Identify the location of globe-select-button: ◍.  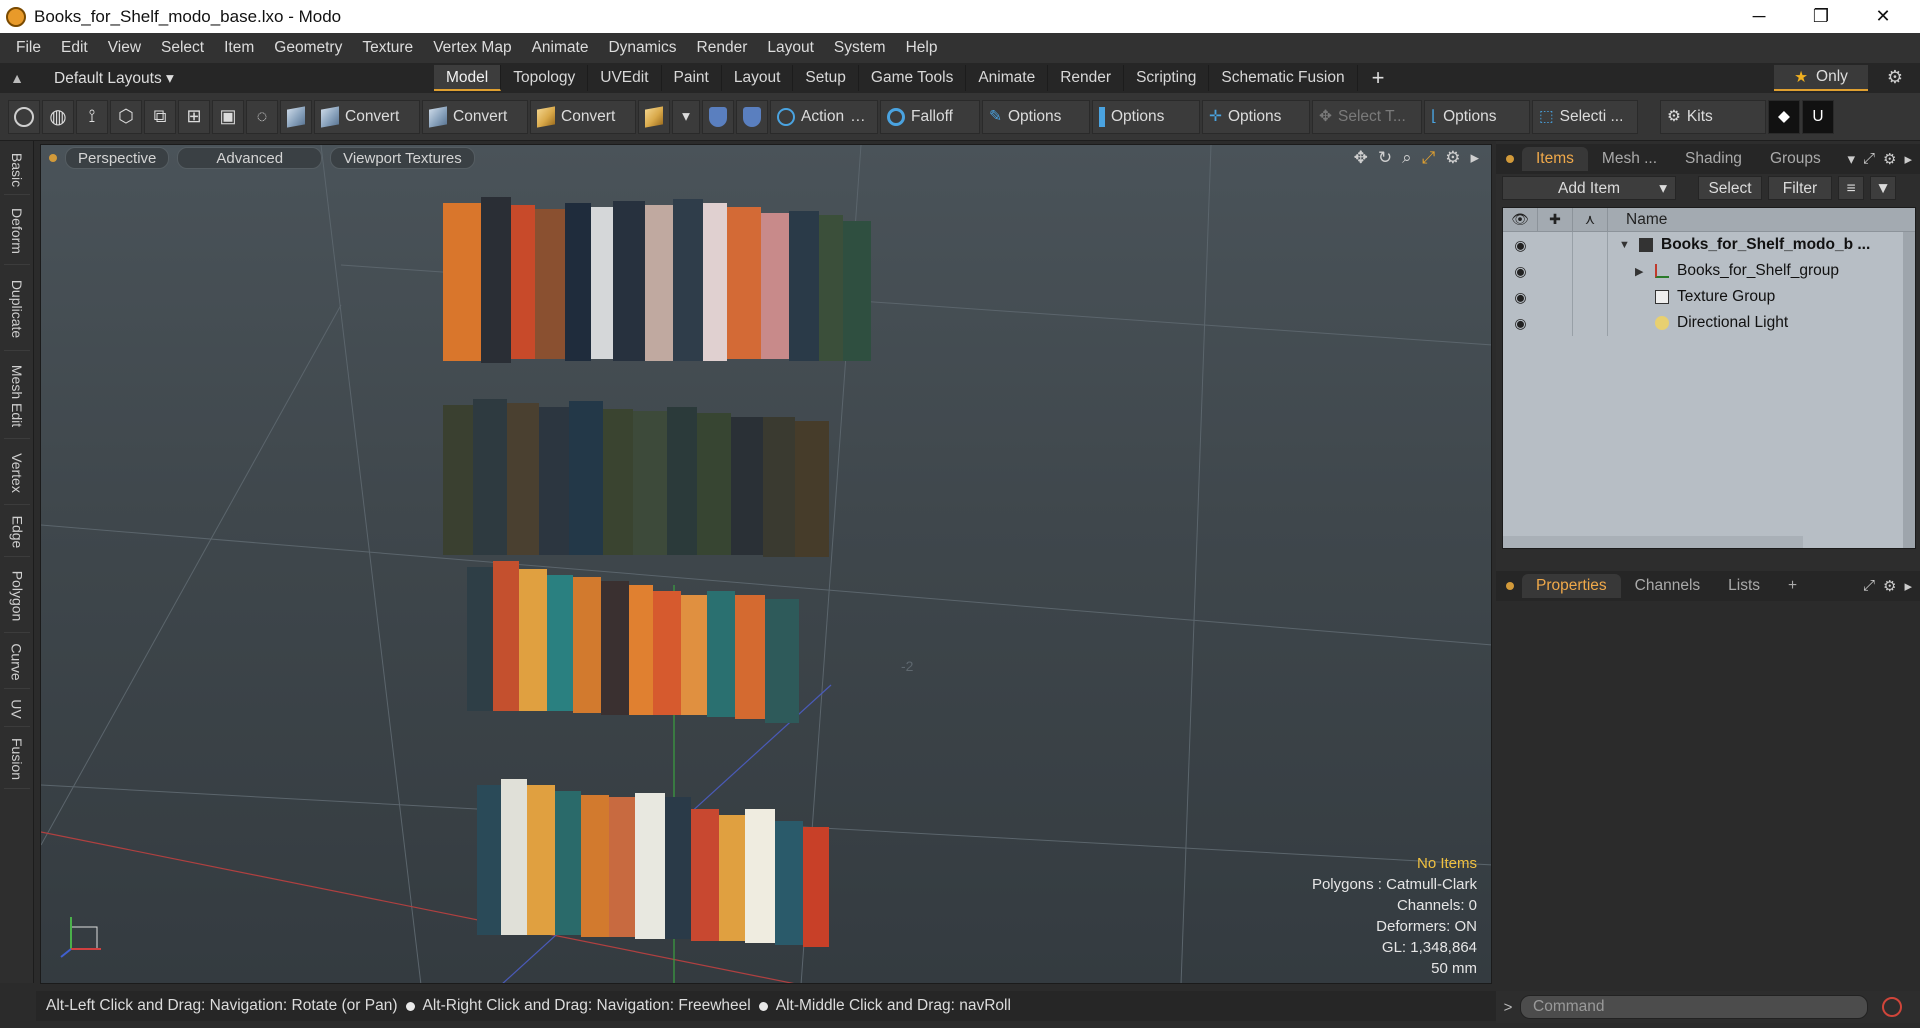
(58, 116).